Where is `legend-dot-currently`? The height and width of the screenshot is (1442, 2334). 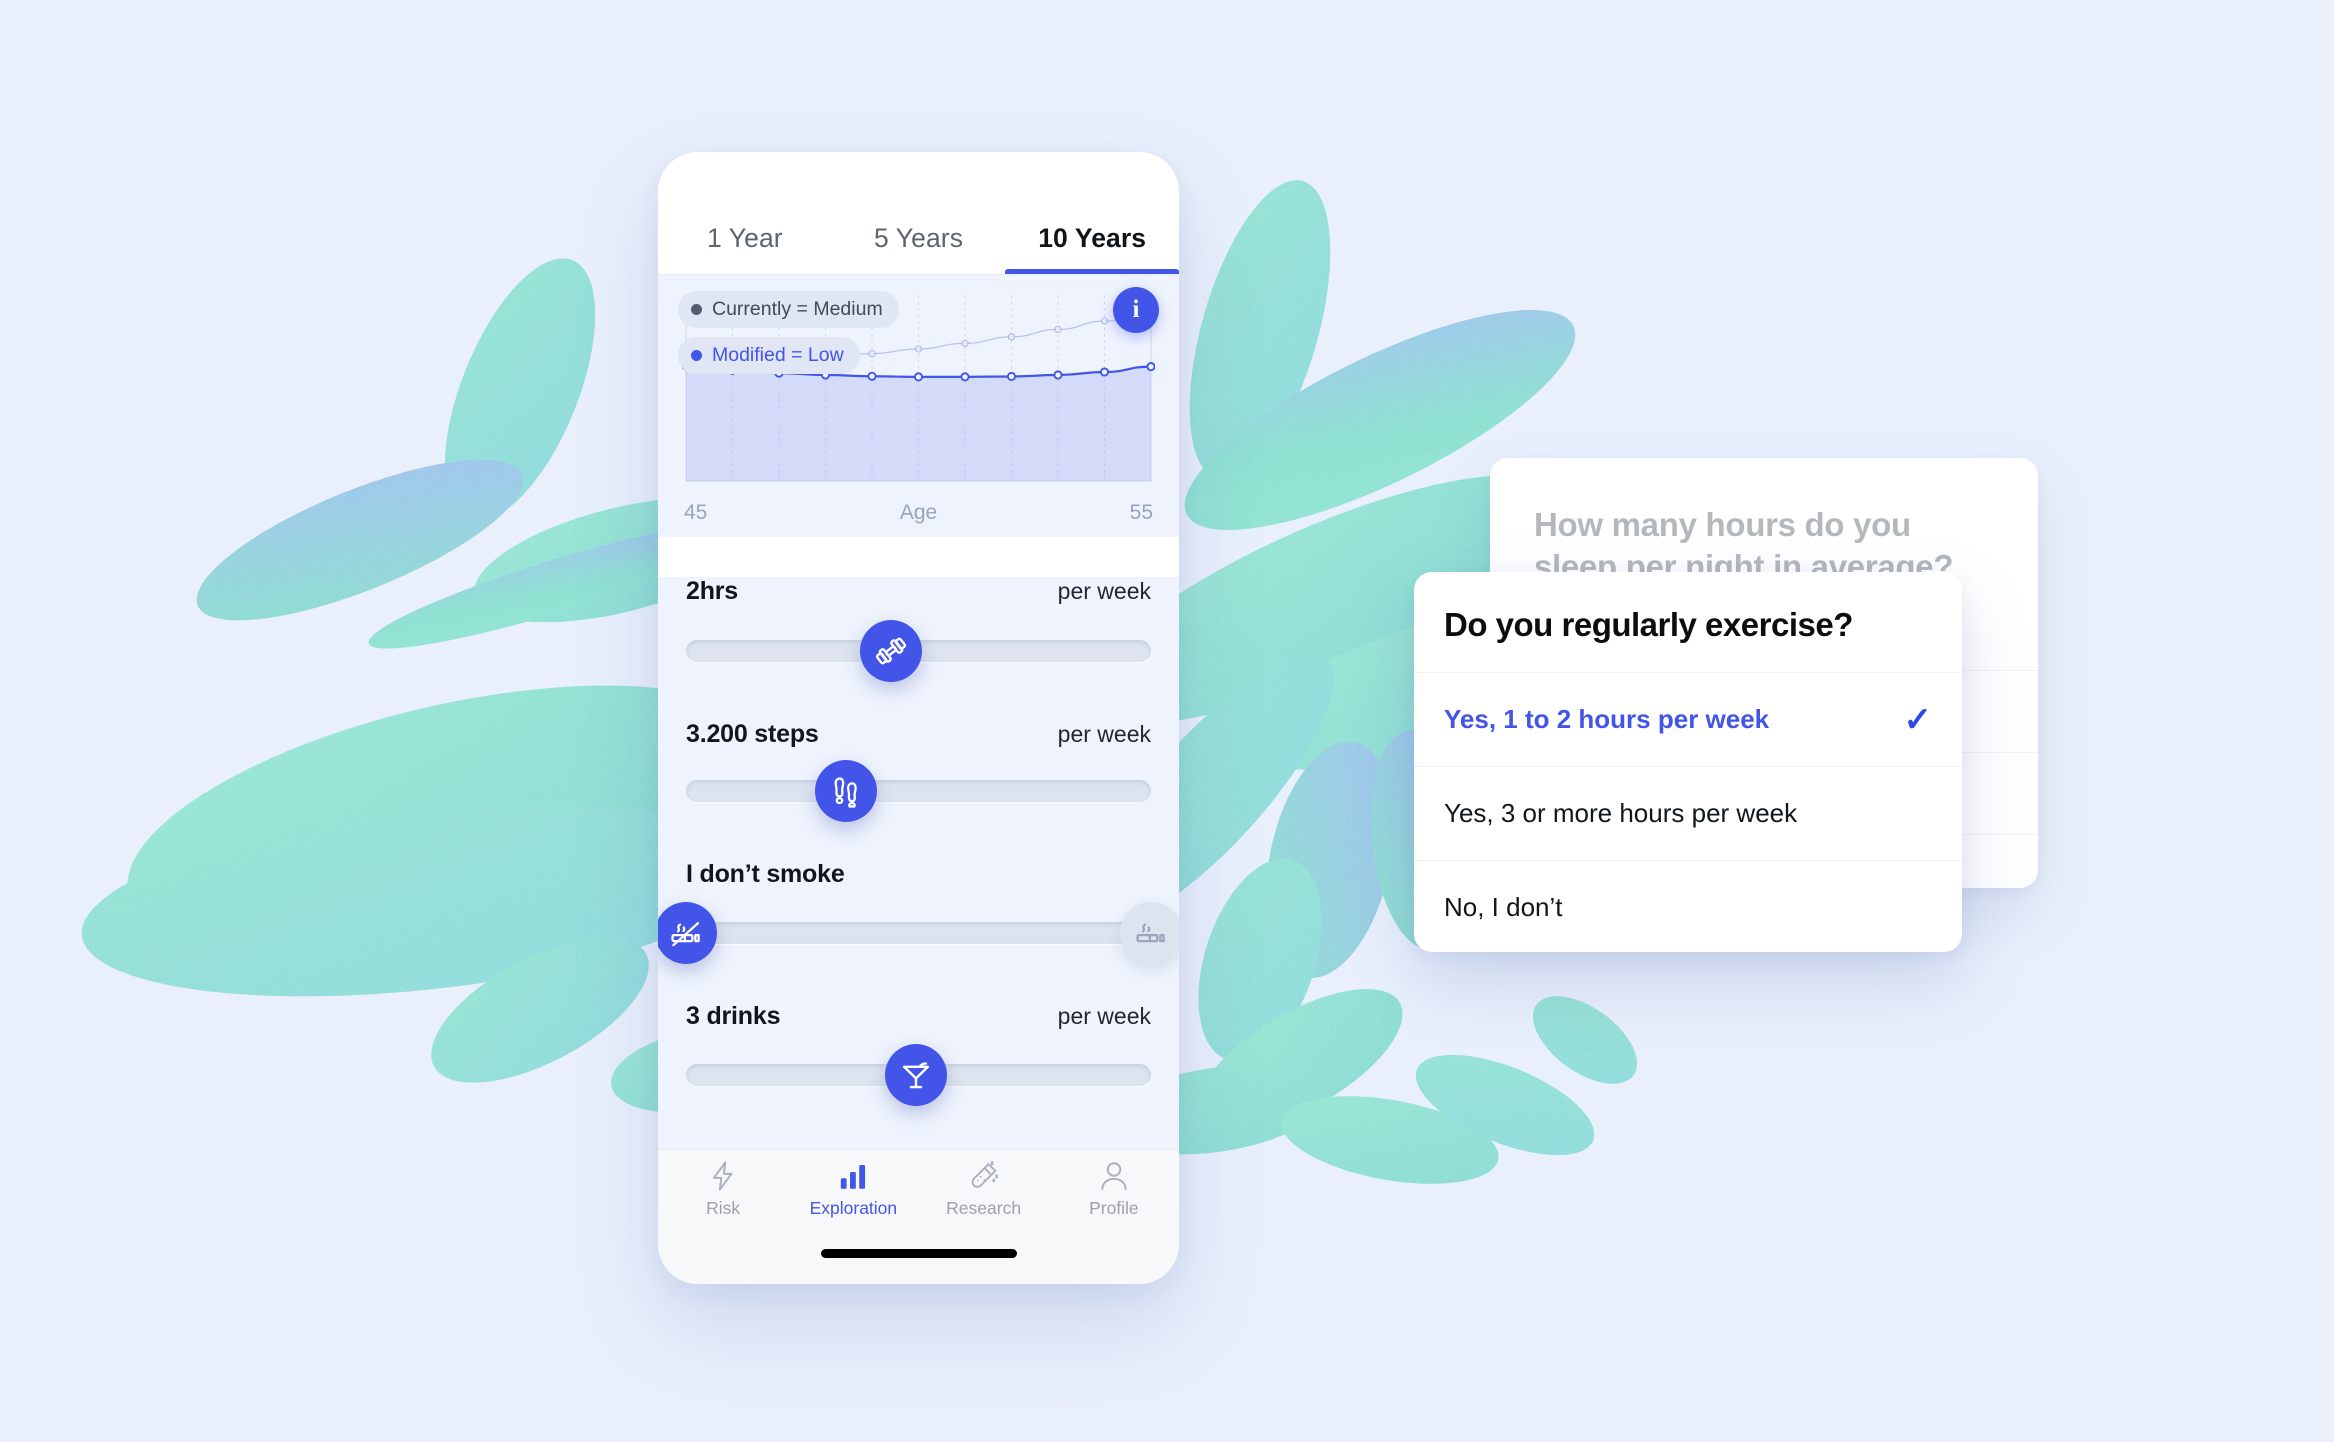 legend-dot-currently is located at coordinates (696, 309).